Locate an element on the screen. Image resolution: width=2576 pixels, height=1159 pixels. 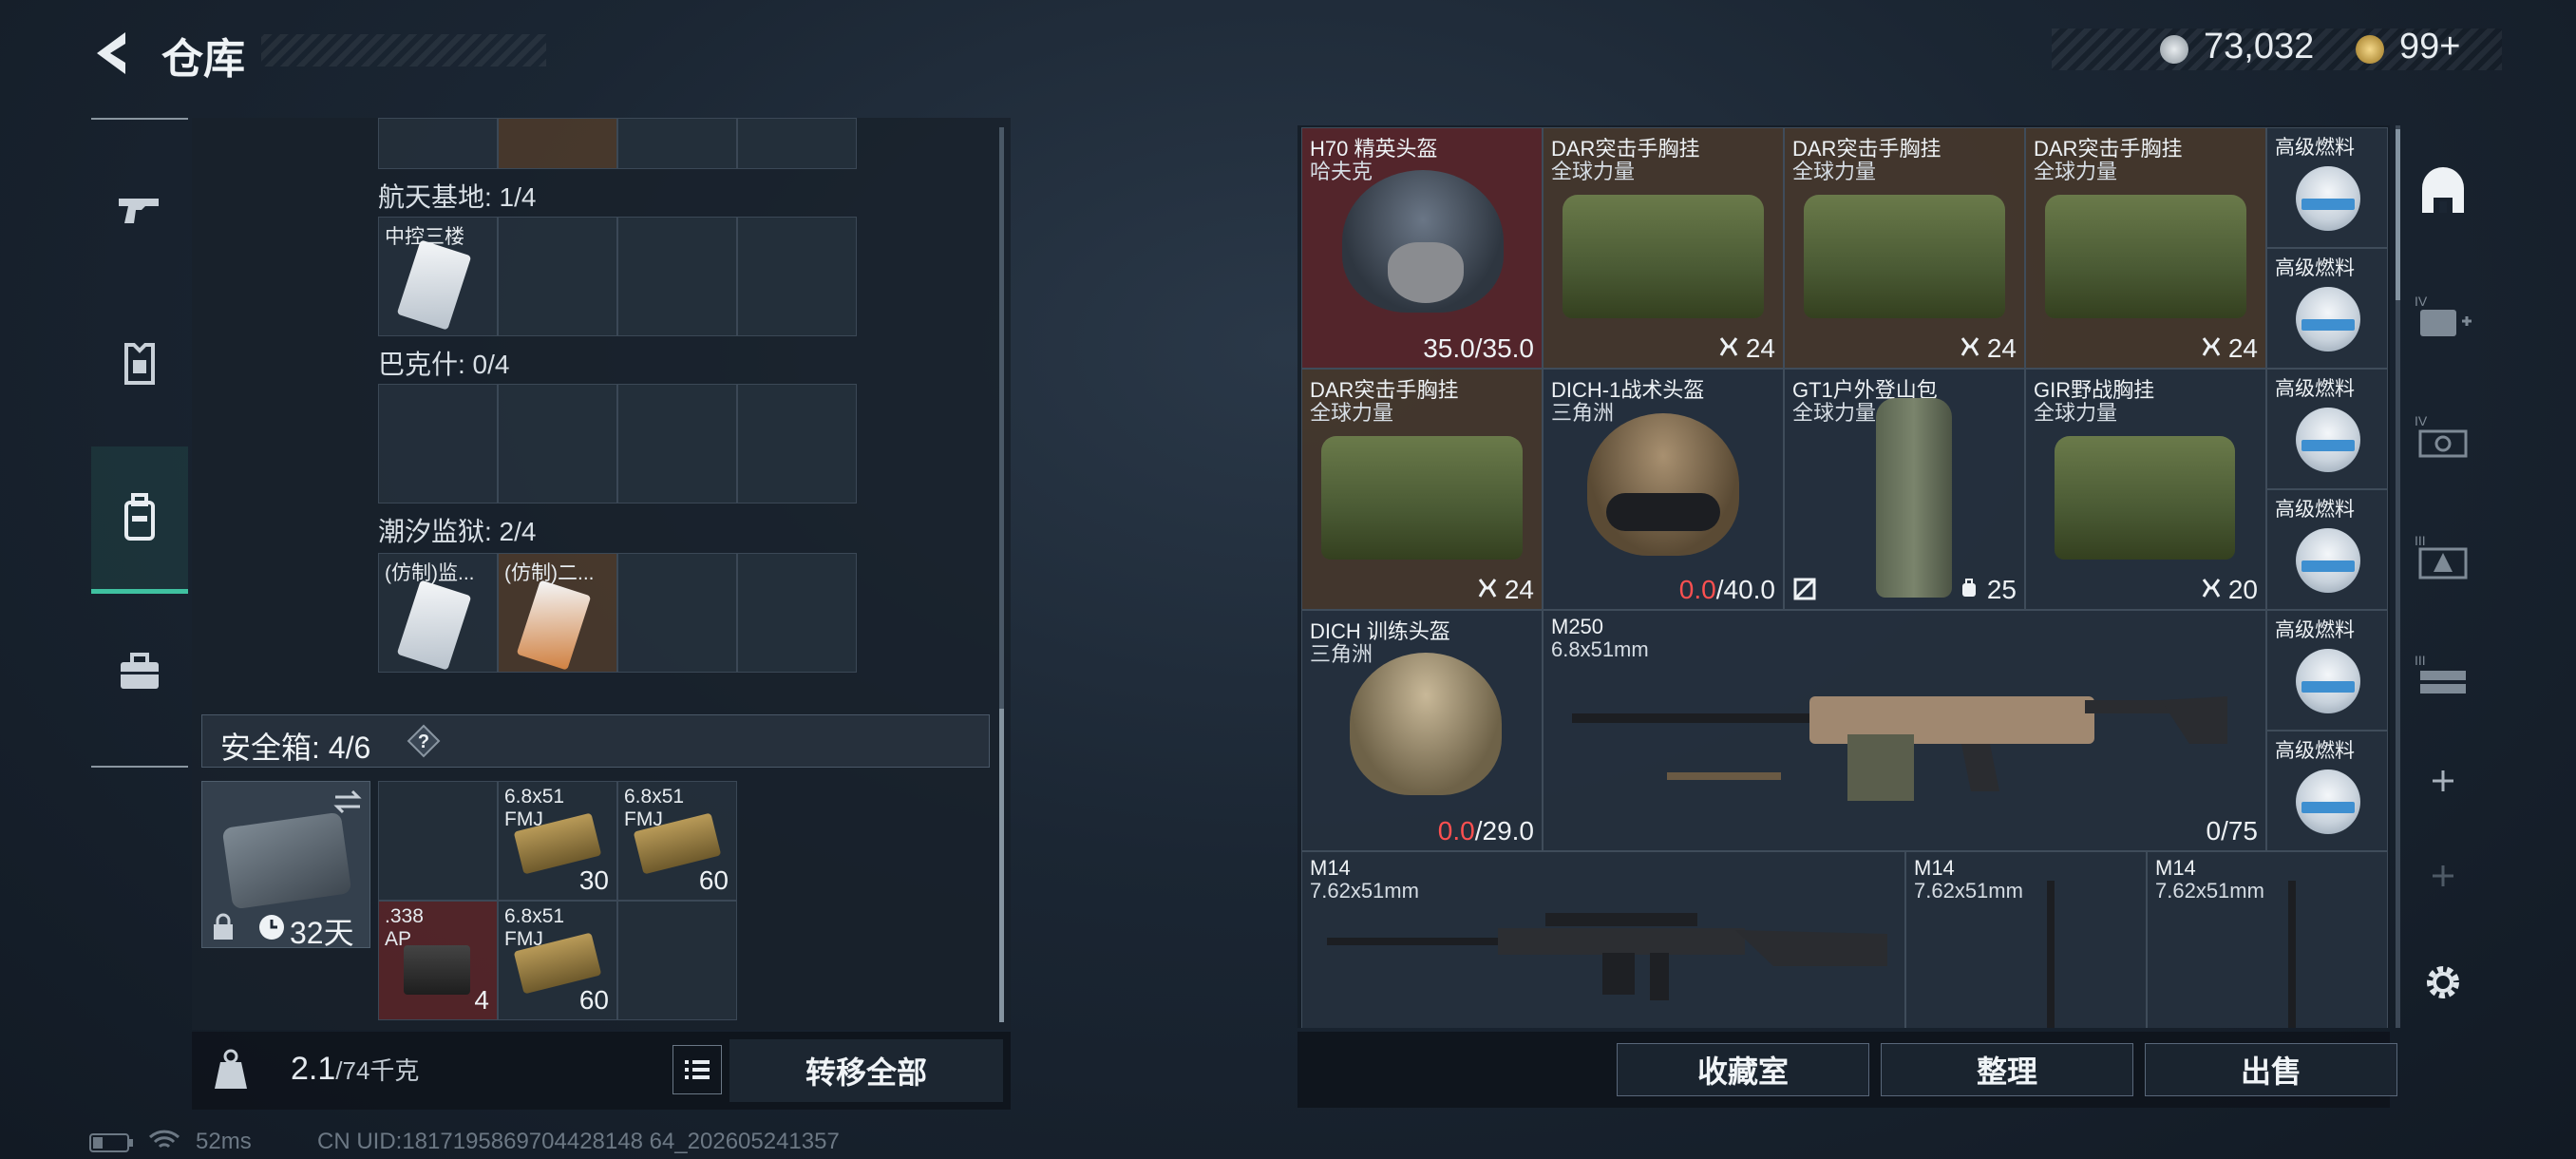
safe-box: 32天 is located at coordinates (285, 865).